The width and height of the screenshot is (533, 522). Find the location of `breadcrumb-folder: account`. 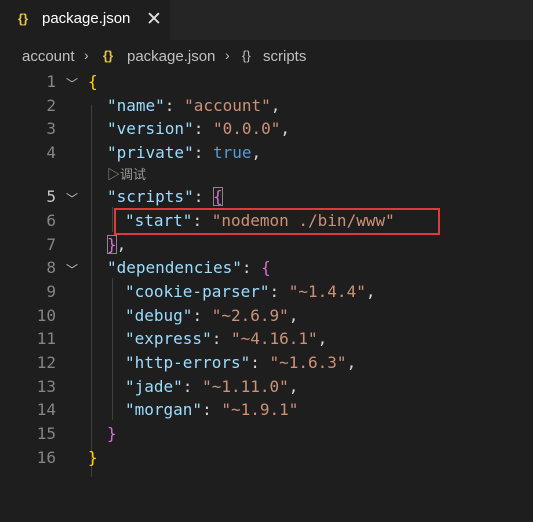

breadcrumb-folder: account is located at coordinates (48, 56).